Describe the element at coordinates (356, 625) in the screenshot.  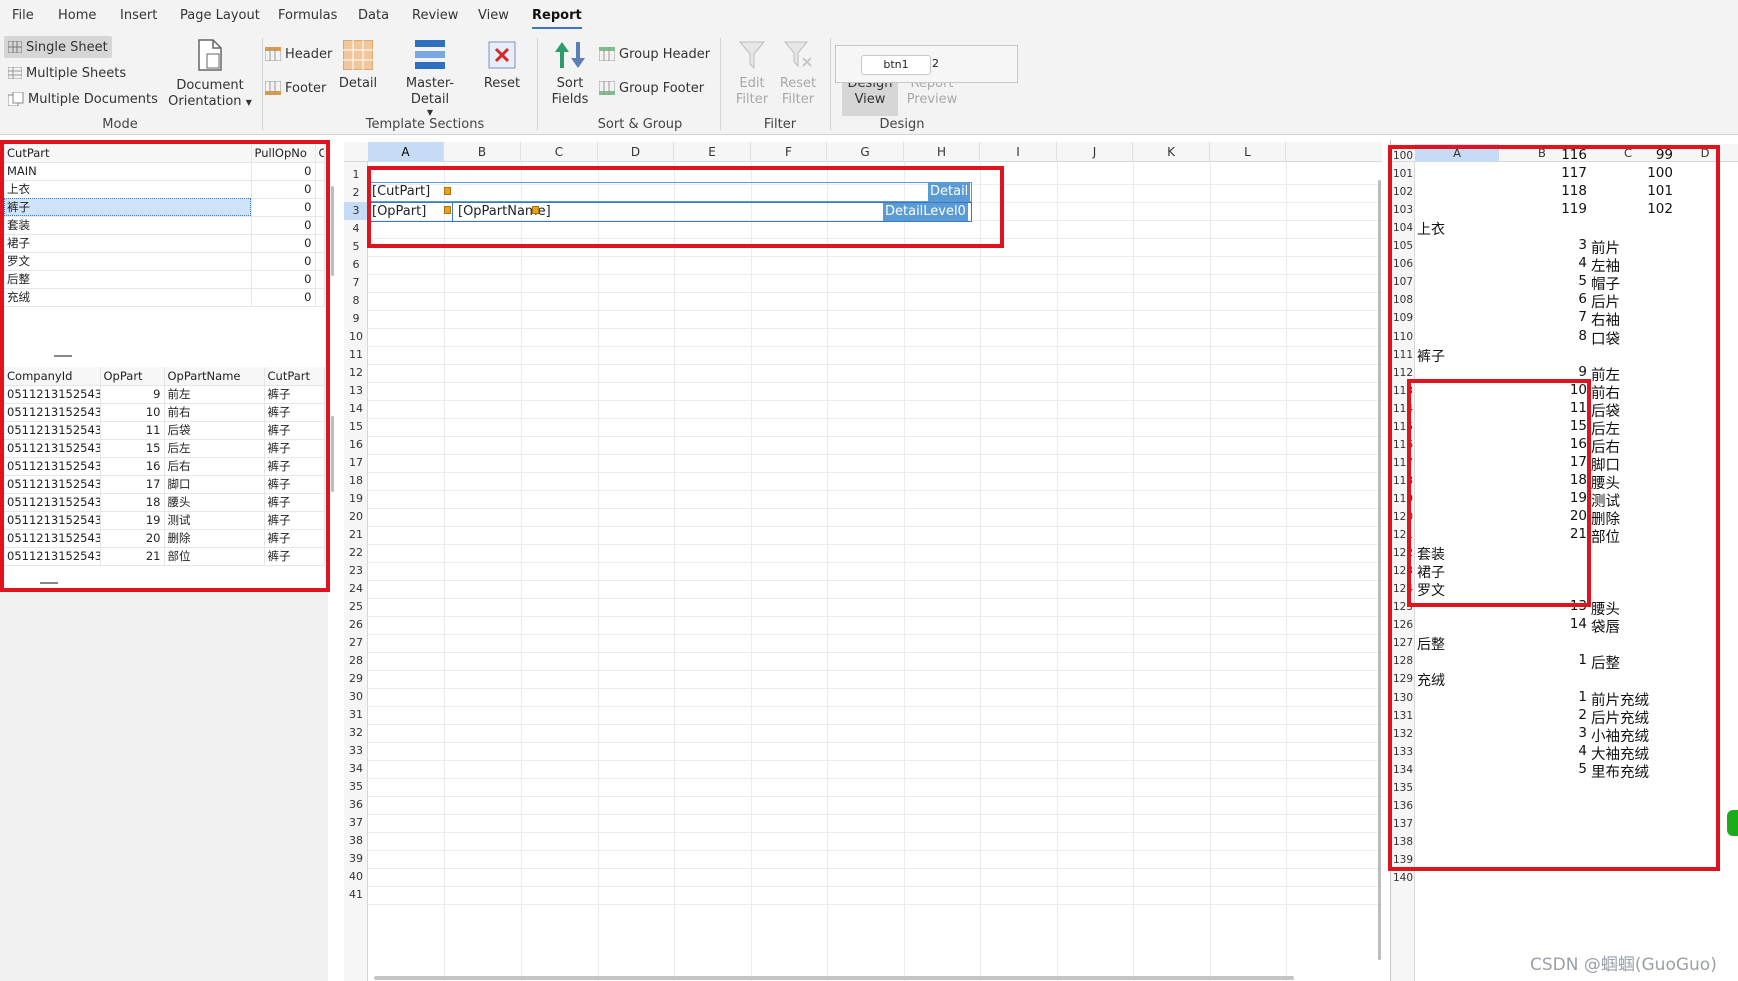
I see `row-header: 26` at that location.